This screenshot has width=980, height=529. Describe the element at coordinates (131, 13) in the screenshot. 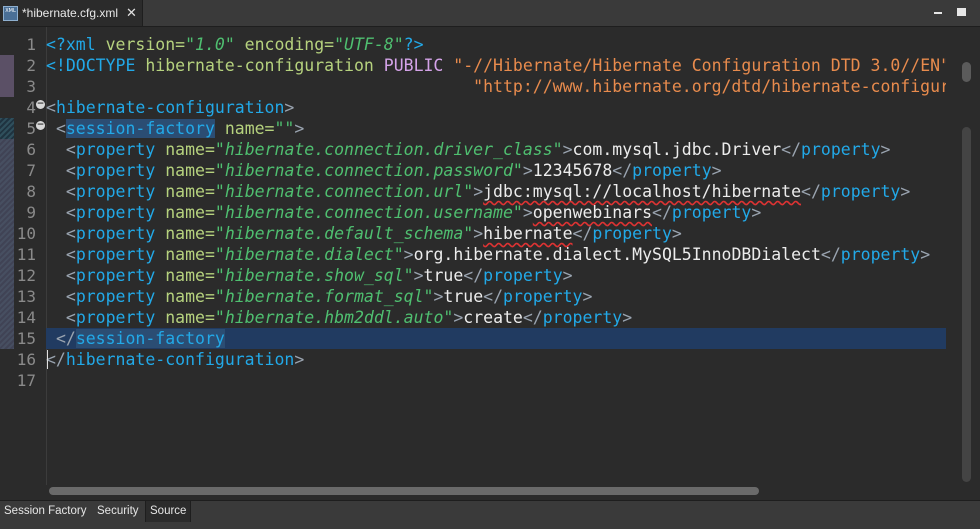

I see `close-icon: ✕` at that location.